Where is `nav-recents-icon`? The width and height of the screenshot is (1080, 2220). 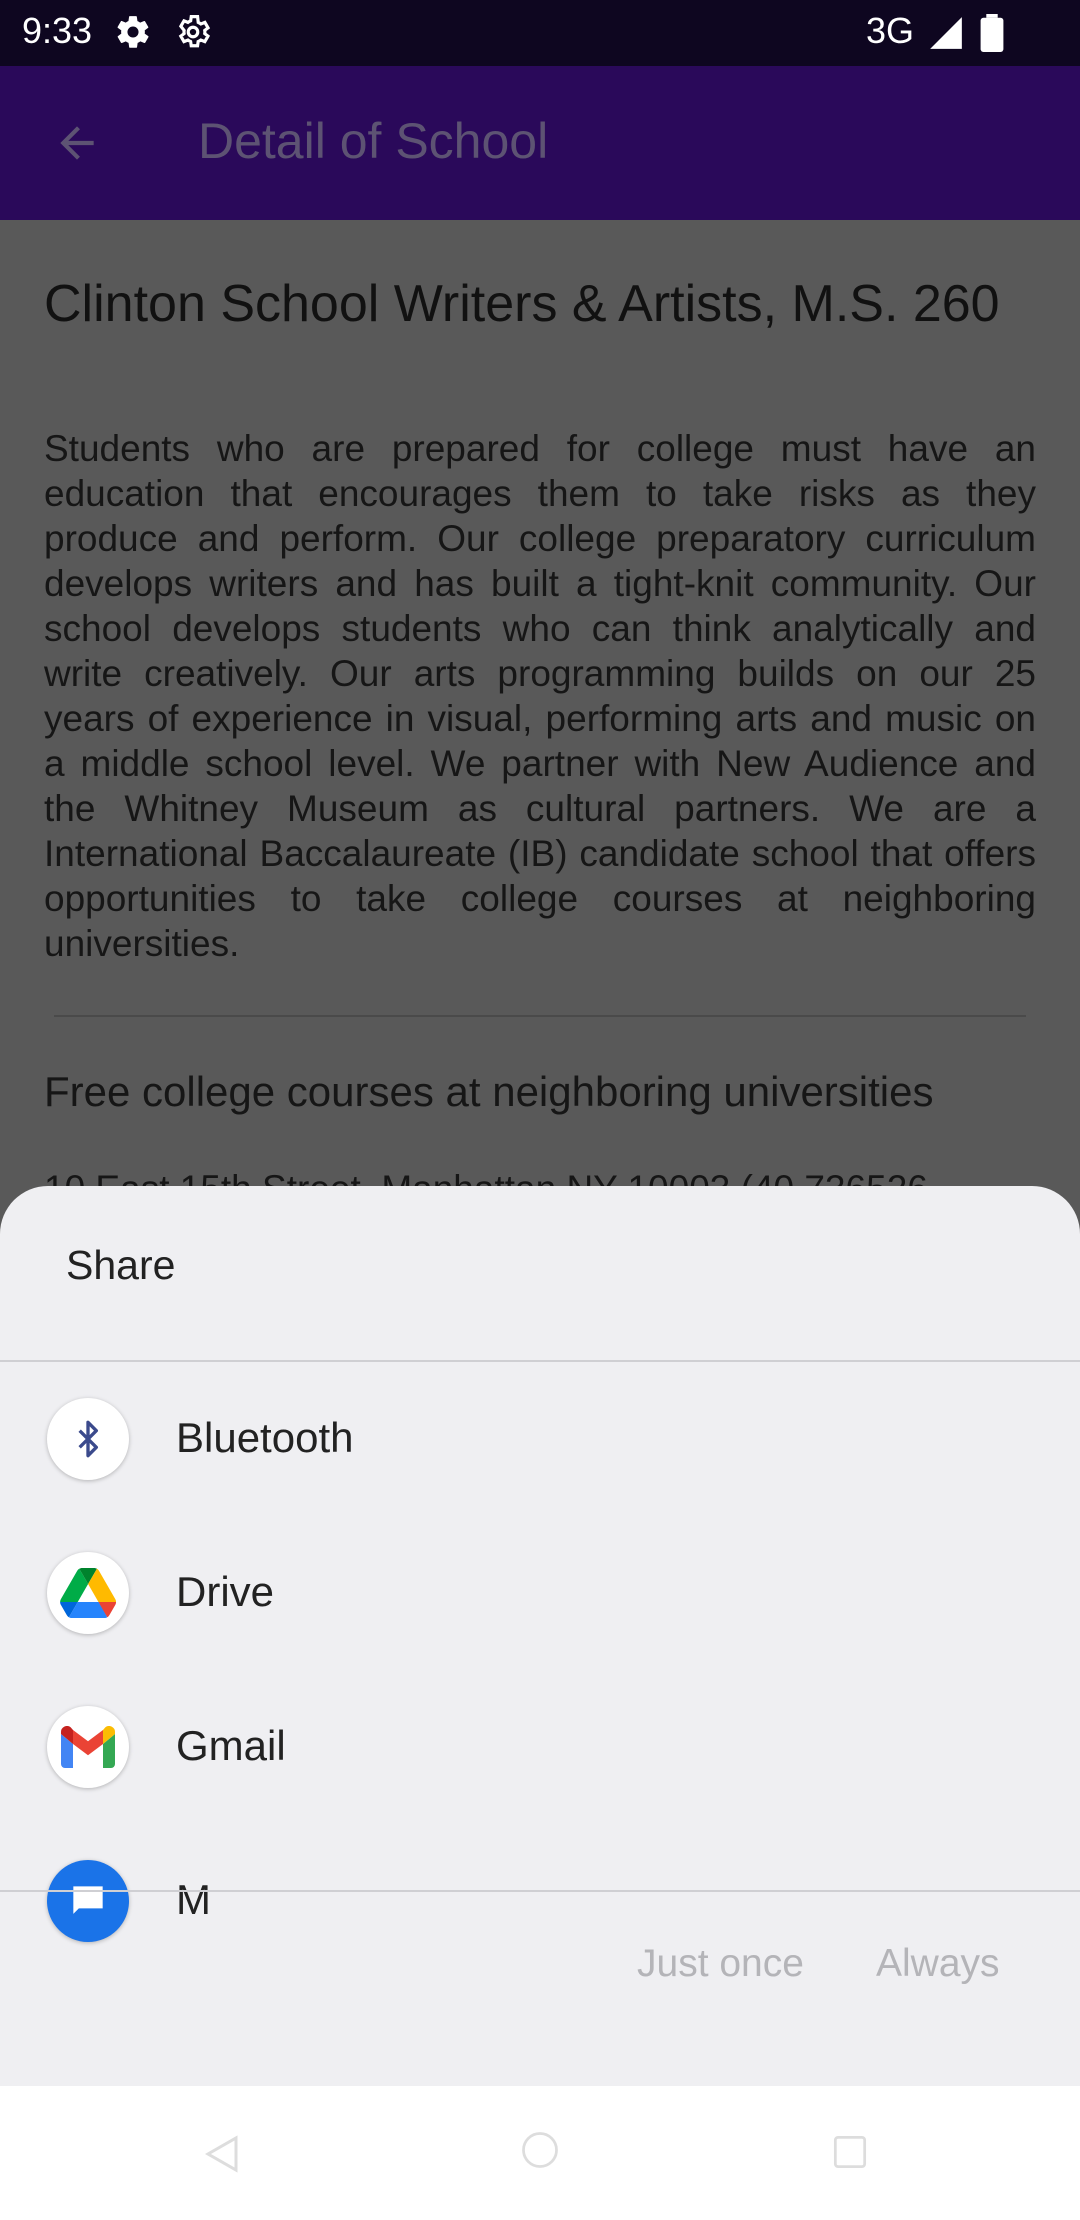 nav-recents-icon is located at coordinates (850, 2154).